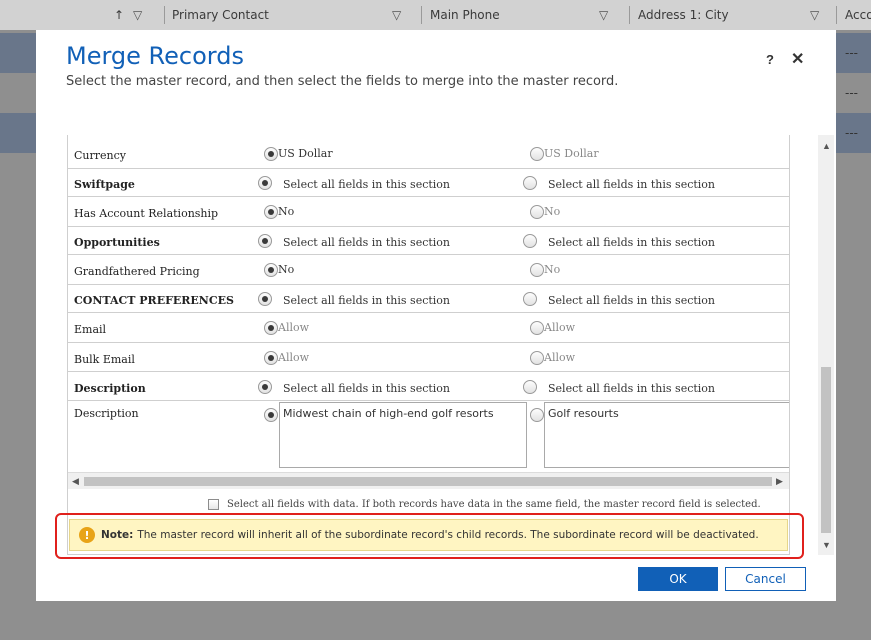 This screenshot has width=871, height=640. I want to click on field-label-bulk-email: Bulk Email, so click(104, 359).